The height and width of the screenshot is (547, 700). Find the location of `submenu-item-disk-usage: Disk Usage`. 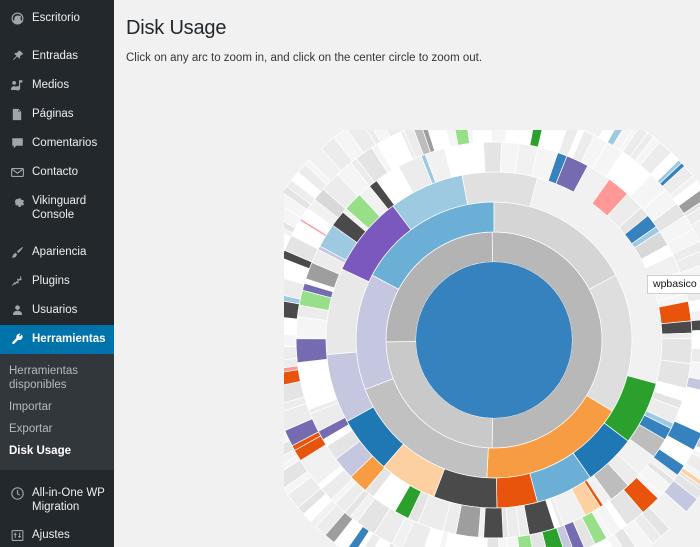

submenu-item-disk-usage: Disk Usage is located at coordinates (57, 451).